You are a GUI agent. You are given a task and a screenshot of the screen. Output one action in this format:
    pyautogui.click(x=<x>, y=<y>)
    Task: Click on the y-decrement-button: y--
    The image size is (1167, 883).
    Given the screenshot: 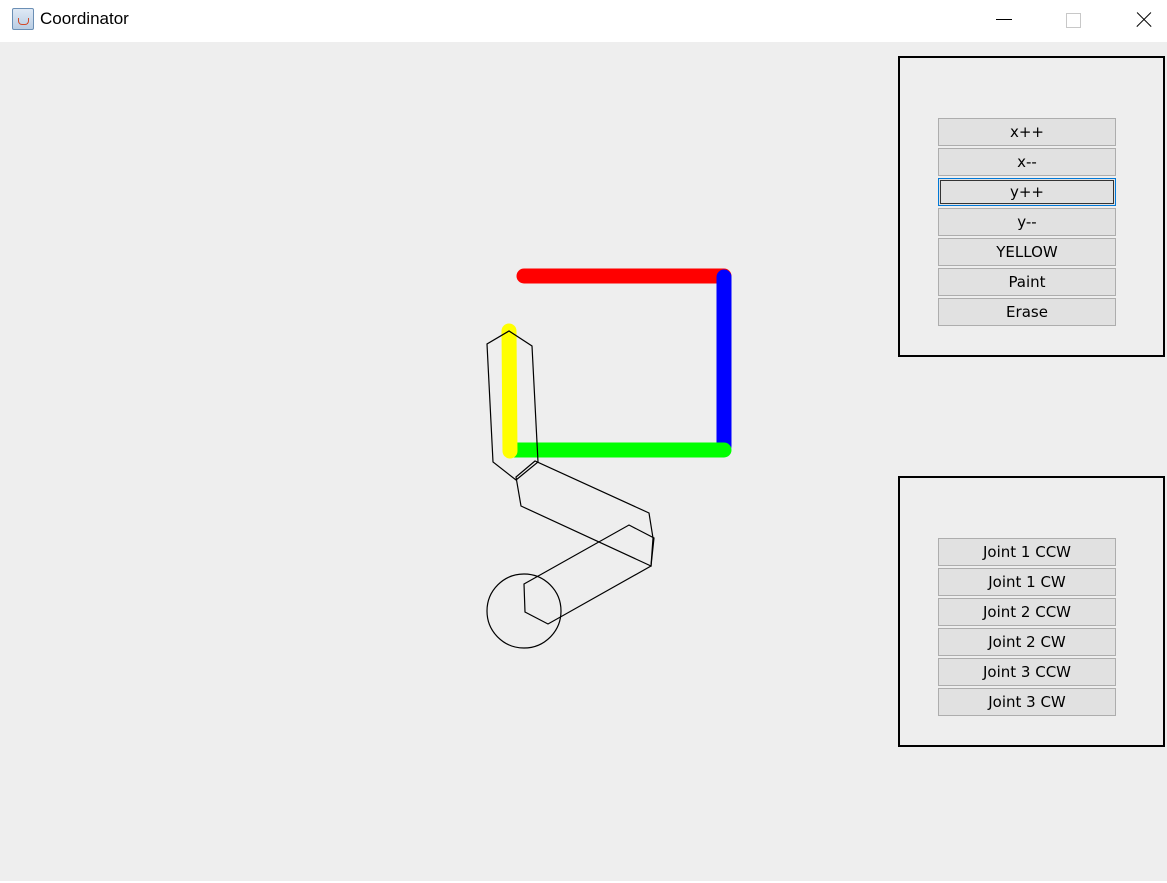 What is the action you would take?
    pyautogui.click(x=1027, y=222)
    